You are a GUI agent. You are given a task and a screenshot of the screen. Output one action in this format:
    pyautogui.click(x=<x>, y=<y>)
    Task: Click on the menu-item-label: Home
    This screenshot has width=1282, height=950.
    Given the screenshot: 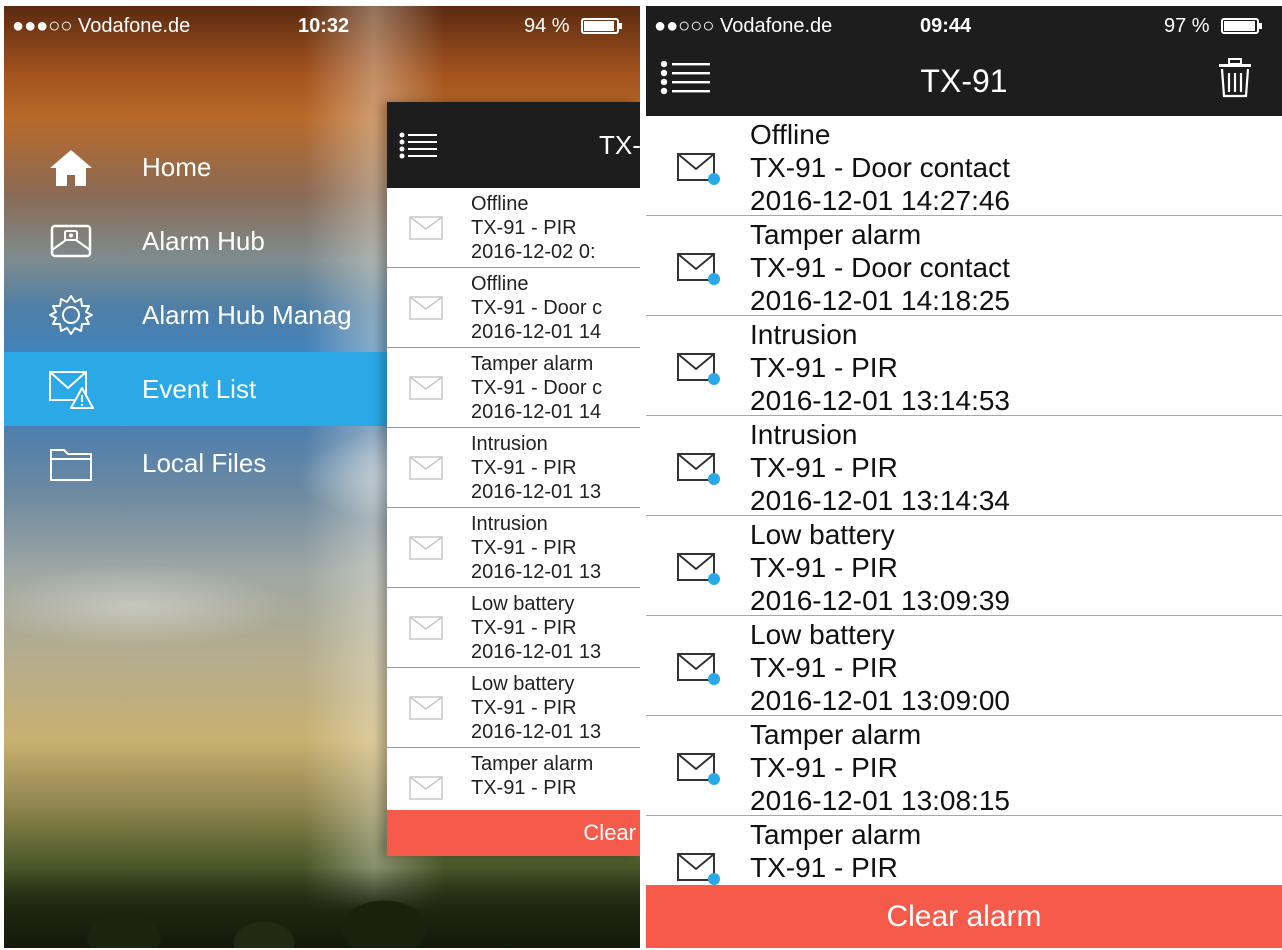 What is the action you would take?
    pyautogui.click(x=177, y=167)
    